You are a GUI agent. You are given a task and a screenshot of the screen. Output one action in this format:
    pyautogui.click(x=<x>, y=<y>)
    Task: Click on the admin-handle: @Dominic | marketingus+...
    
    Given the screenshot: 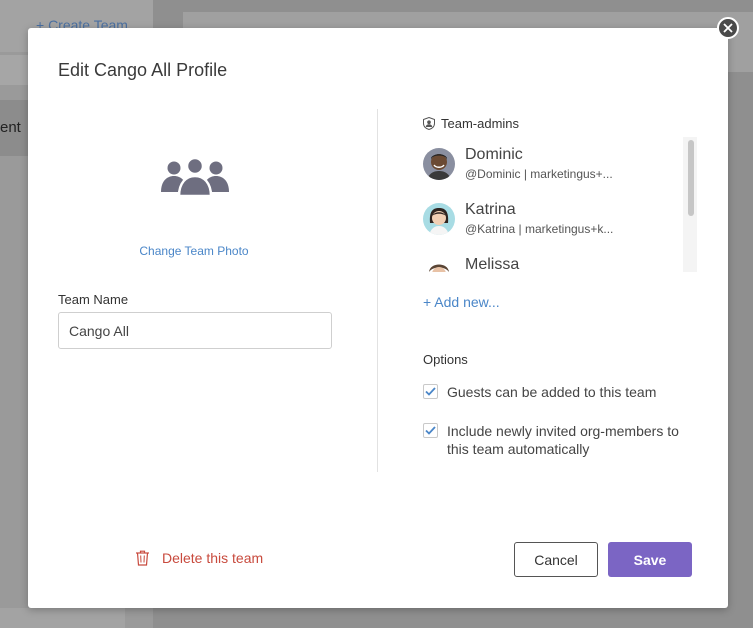 What is the action you would take?
    pyautogui.click(x=539, y=174)
    